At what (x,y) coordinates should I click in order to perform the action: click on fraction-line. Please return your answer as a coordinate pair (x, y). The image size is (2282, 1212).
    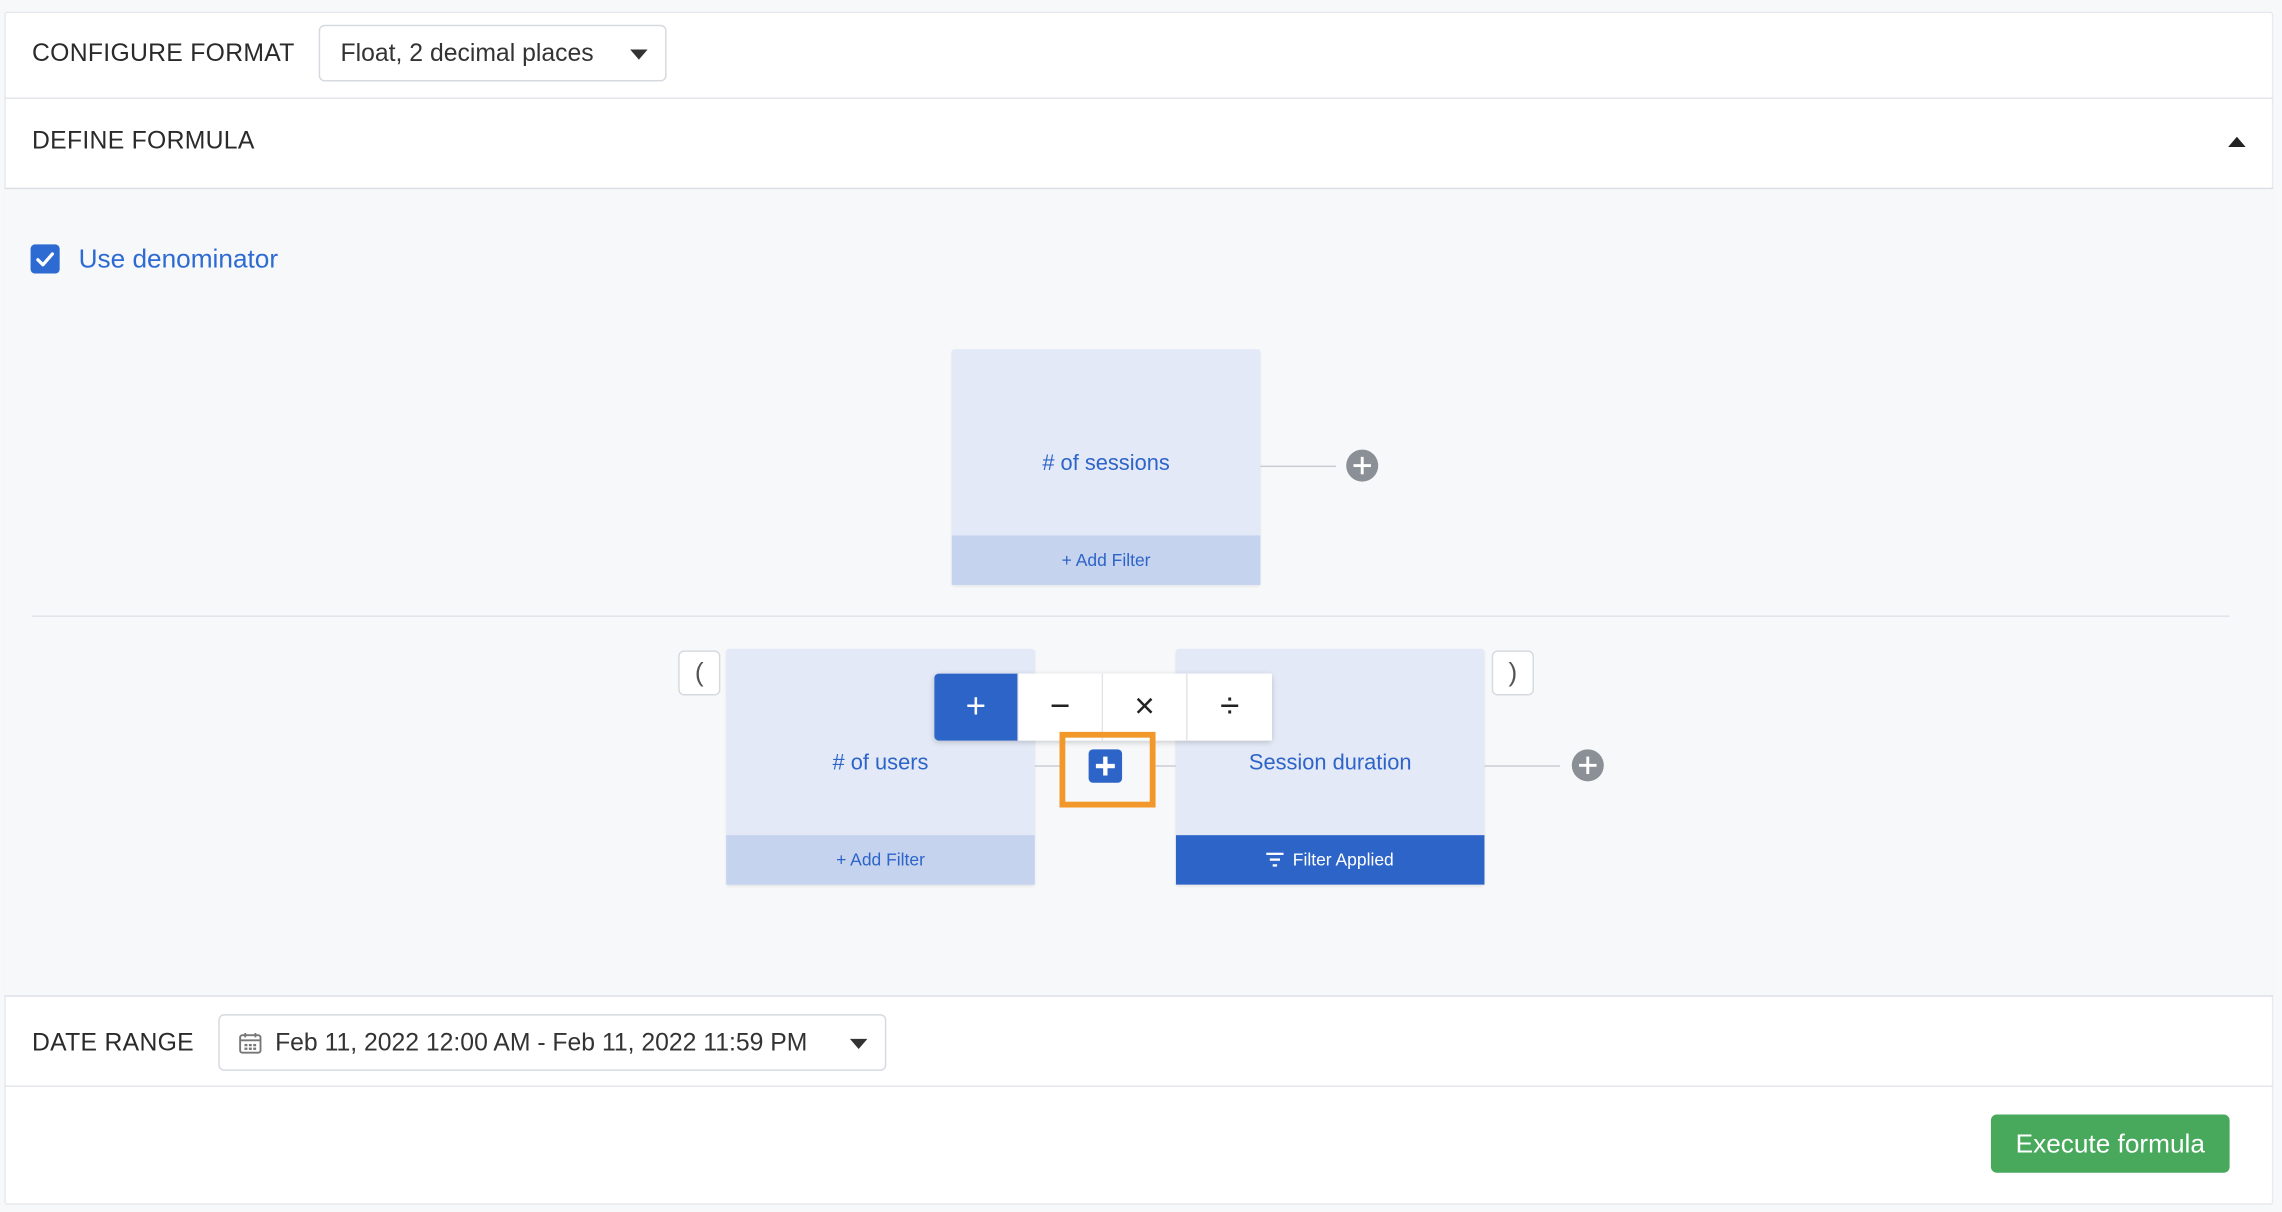
    Looking at the image, I should click on (1131, 616).